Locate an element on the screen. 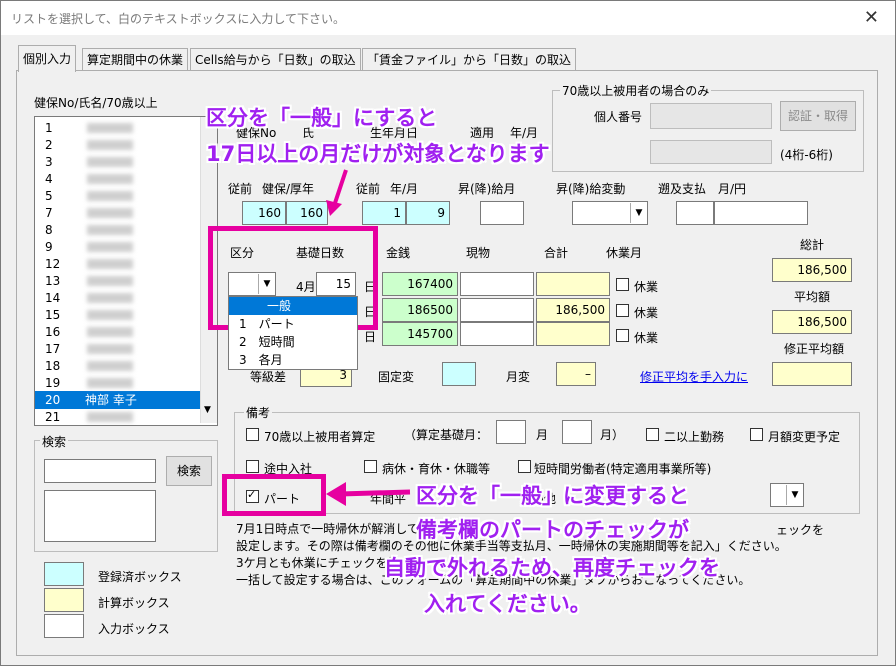  annotation-2-line-2: 備考欄のパートのチェックが is located at coordinates (552, 530).